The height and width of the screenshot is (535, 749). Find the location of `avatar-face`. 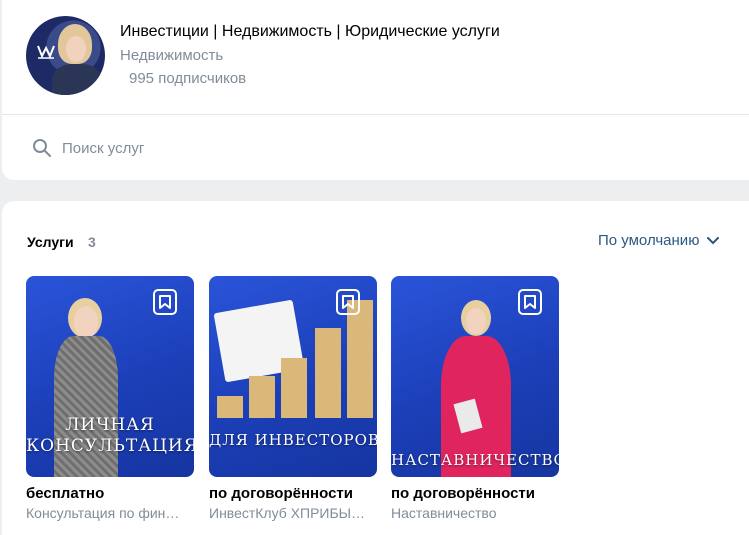

avatar-face is located at coordinates (76, 49).